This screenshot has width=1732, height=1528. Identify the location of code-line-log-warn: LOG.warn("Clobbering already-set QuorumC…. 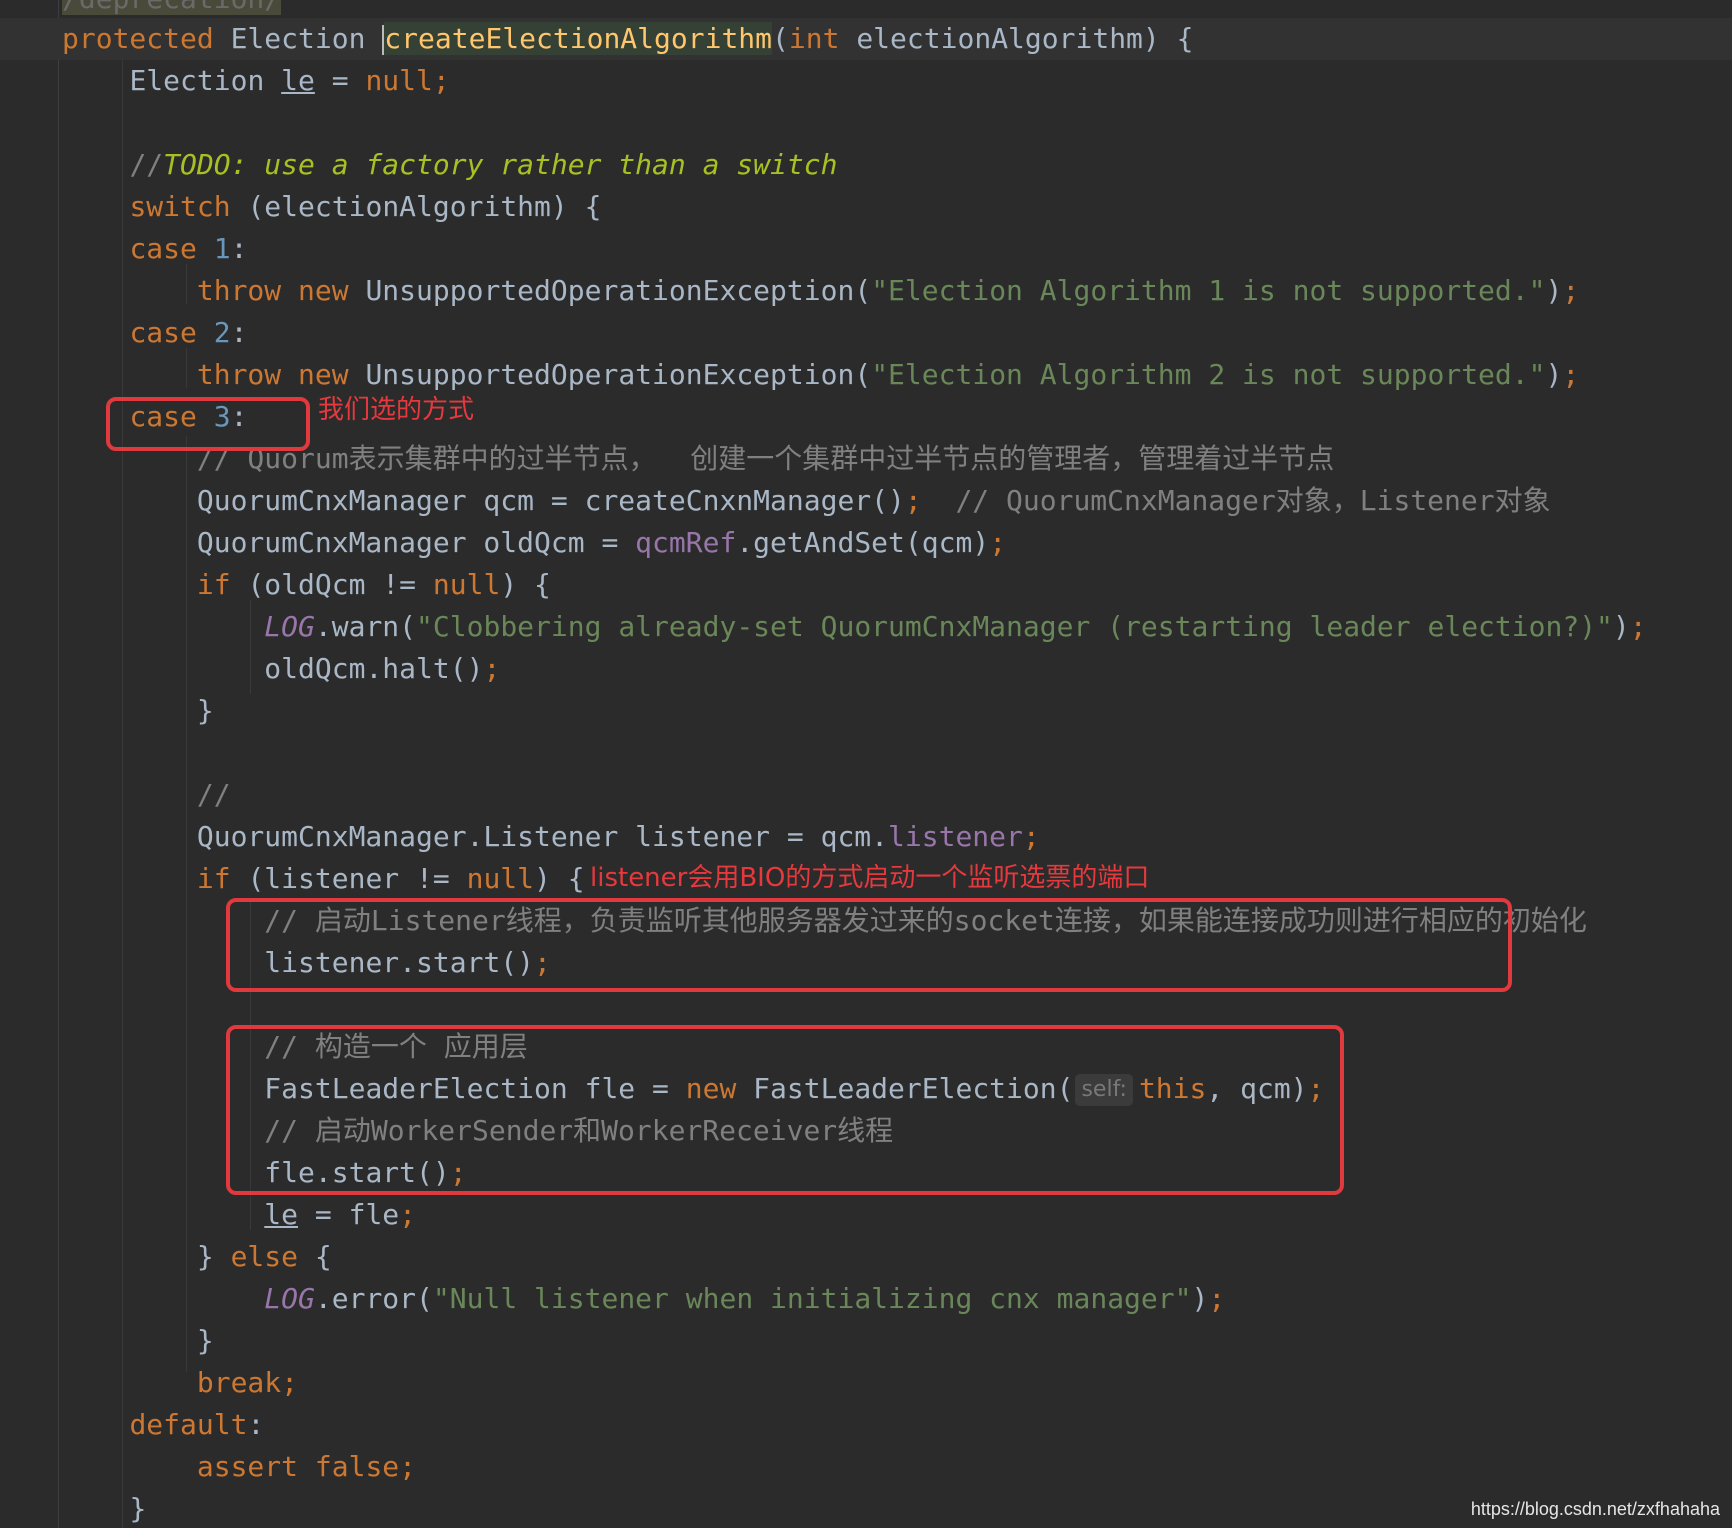
(854, 627).